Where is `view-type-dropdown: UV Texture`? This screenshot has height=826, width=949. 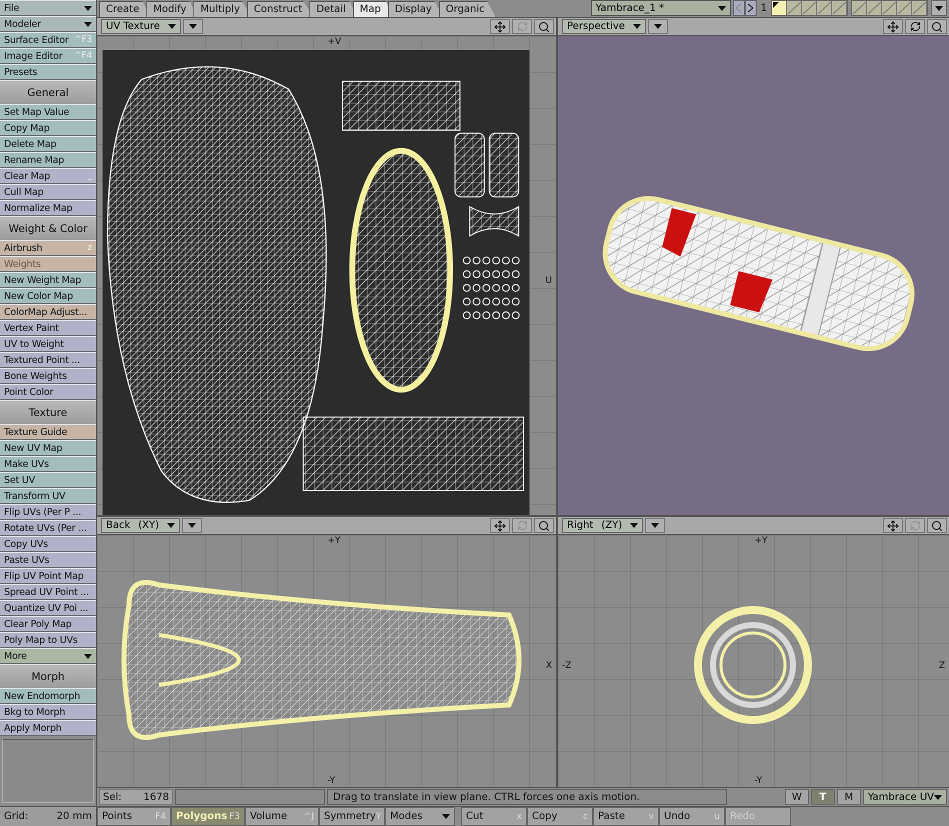 view-type-dropdown: UV Texture is located at coordinates (141, 26).